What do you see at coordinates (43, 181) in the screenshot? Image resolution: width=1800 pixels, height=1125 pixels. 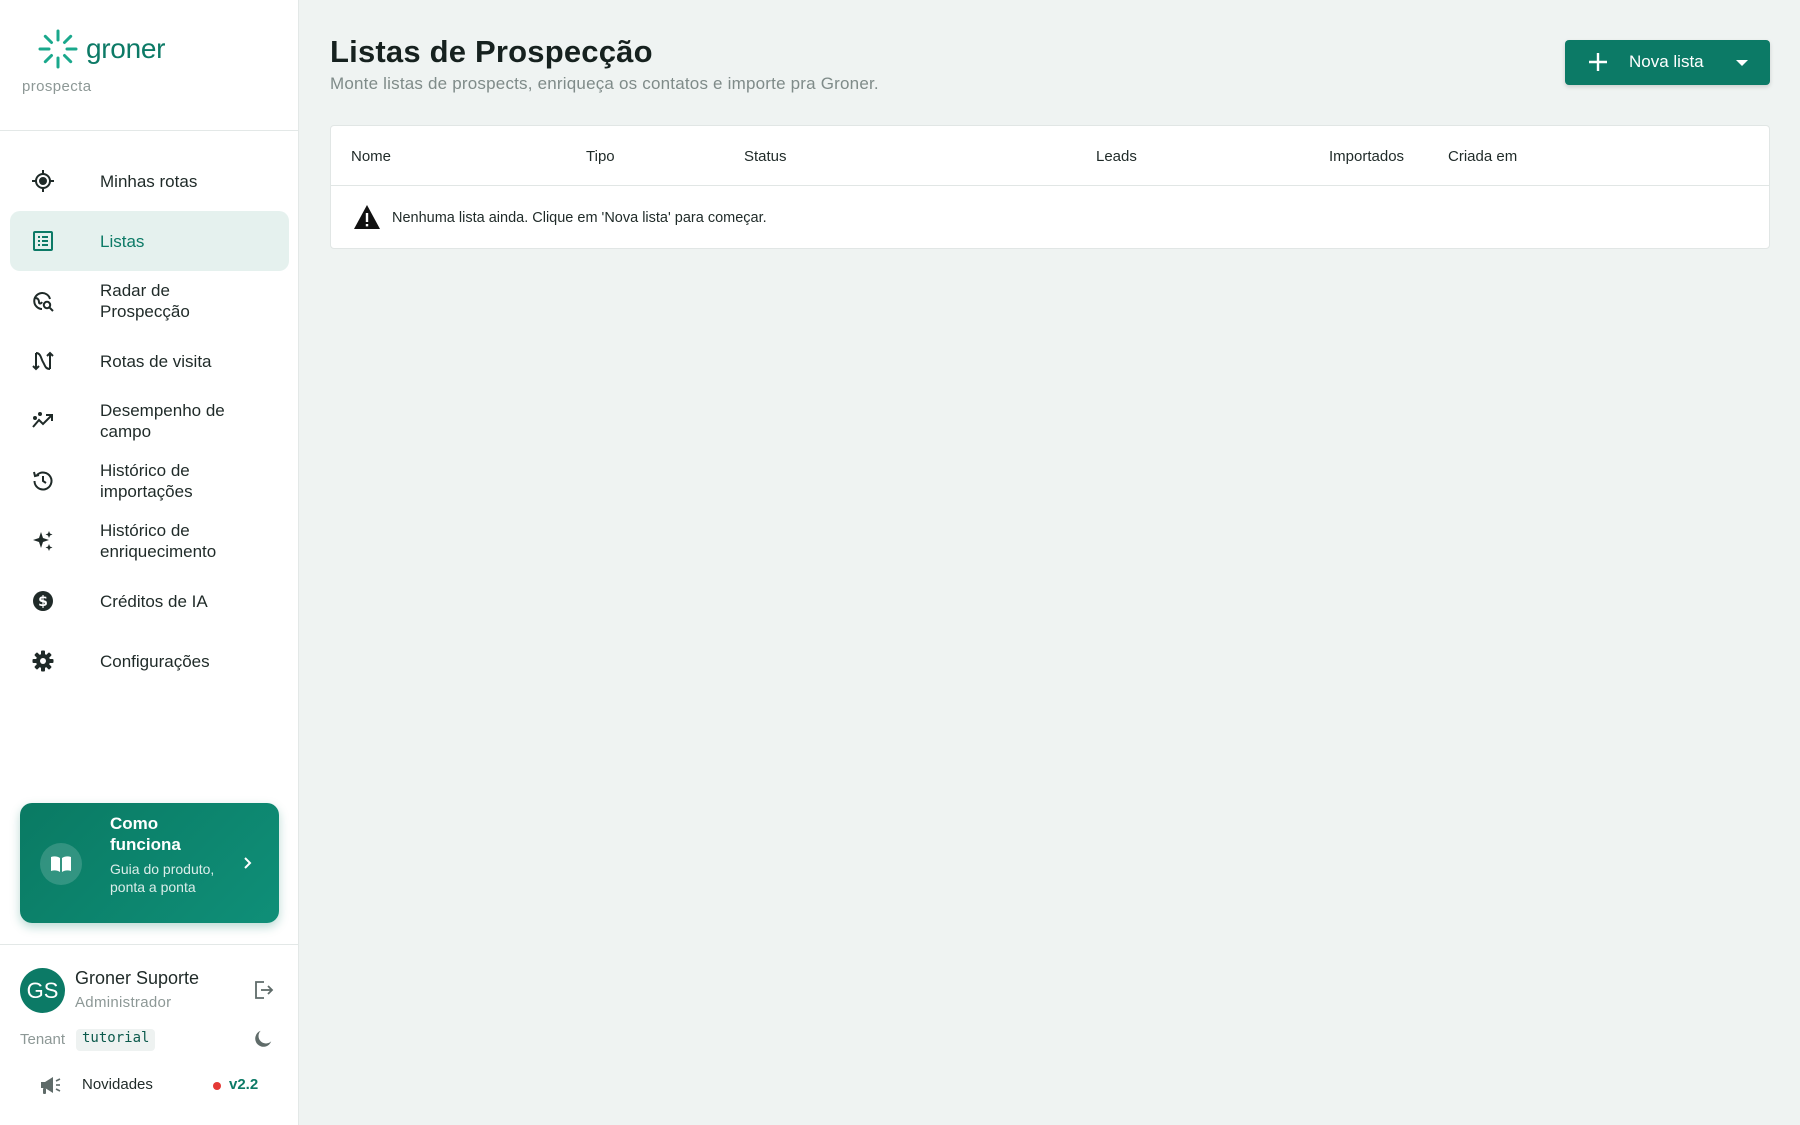 I see `crosshair-icon` at bounding box center [43, 181].